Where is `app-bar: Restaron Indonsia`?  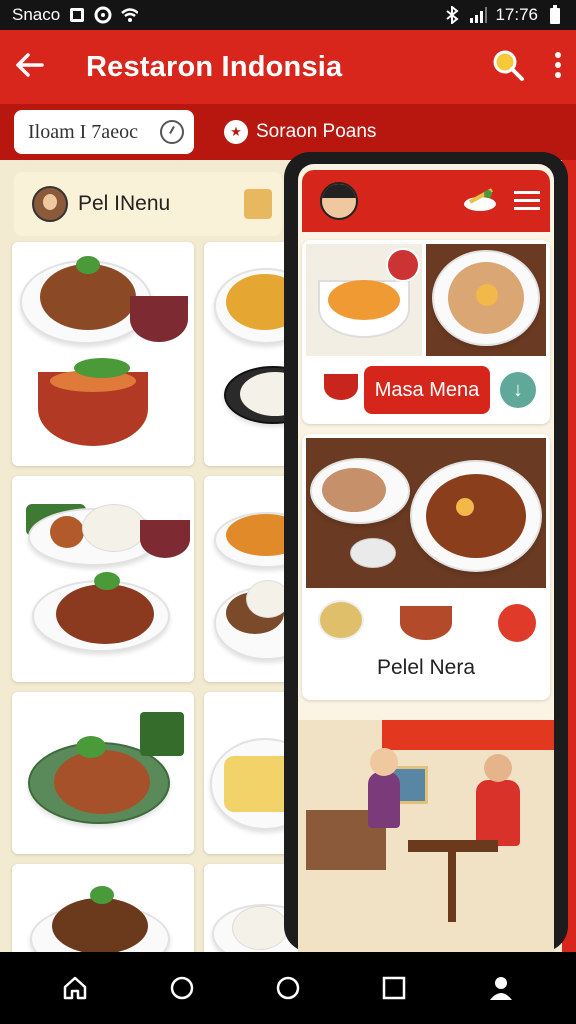
app-bar: Restaron Indonsia is located at coordinates (288, 67).